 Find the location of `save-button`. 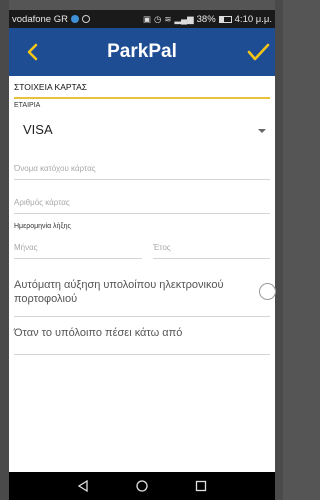

save-button is located at coordinates (258, 52).